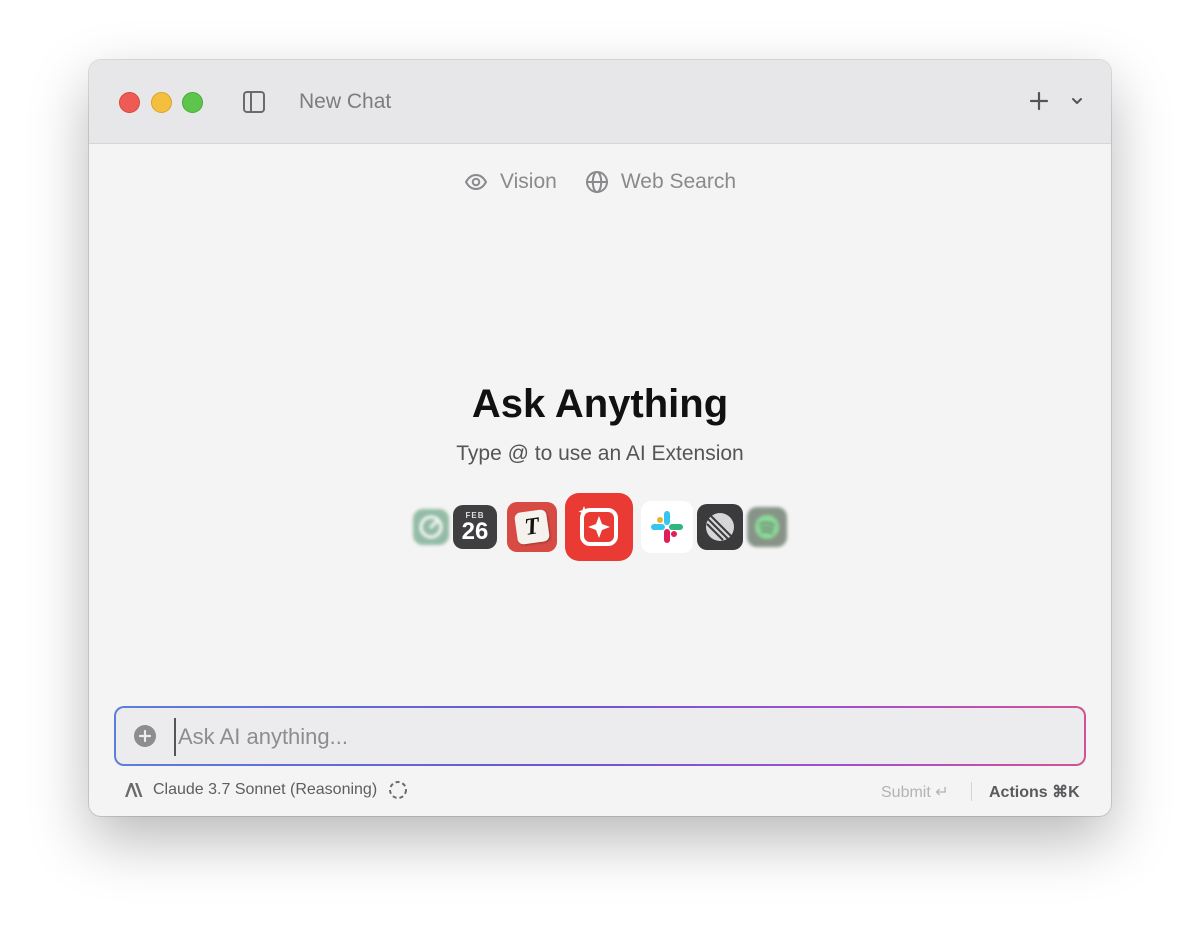  I want to click on model-selector: Claude 3.7 Sonnet (Reasoning), so click(266, 790).